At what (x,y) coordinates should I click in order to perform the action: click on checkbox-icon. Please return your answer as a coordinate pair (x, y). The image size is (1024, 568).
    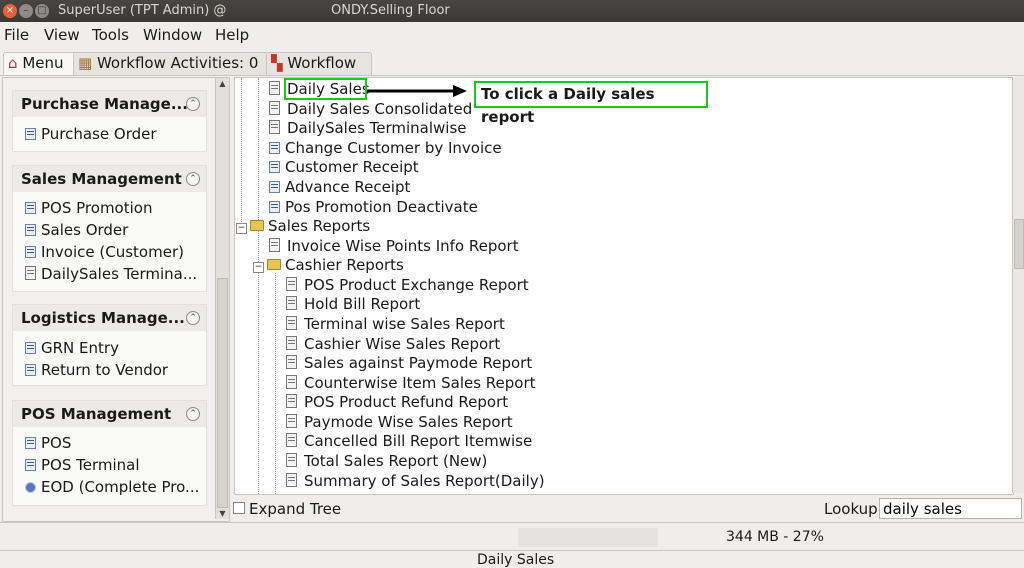
    Looking at the image, I should click on (239, 508).